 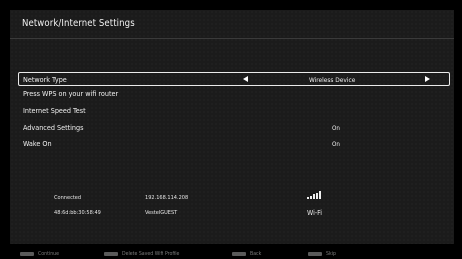 What do you see at coordinates (336, 144) in the screenshot?
I see `wake-on-value: On` at bounding box center [336, 144].